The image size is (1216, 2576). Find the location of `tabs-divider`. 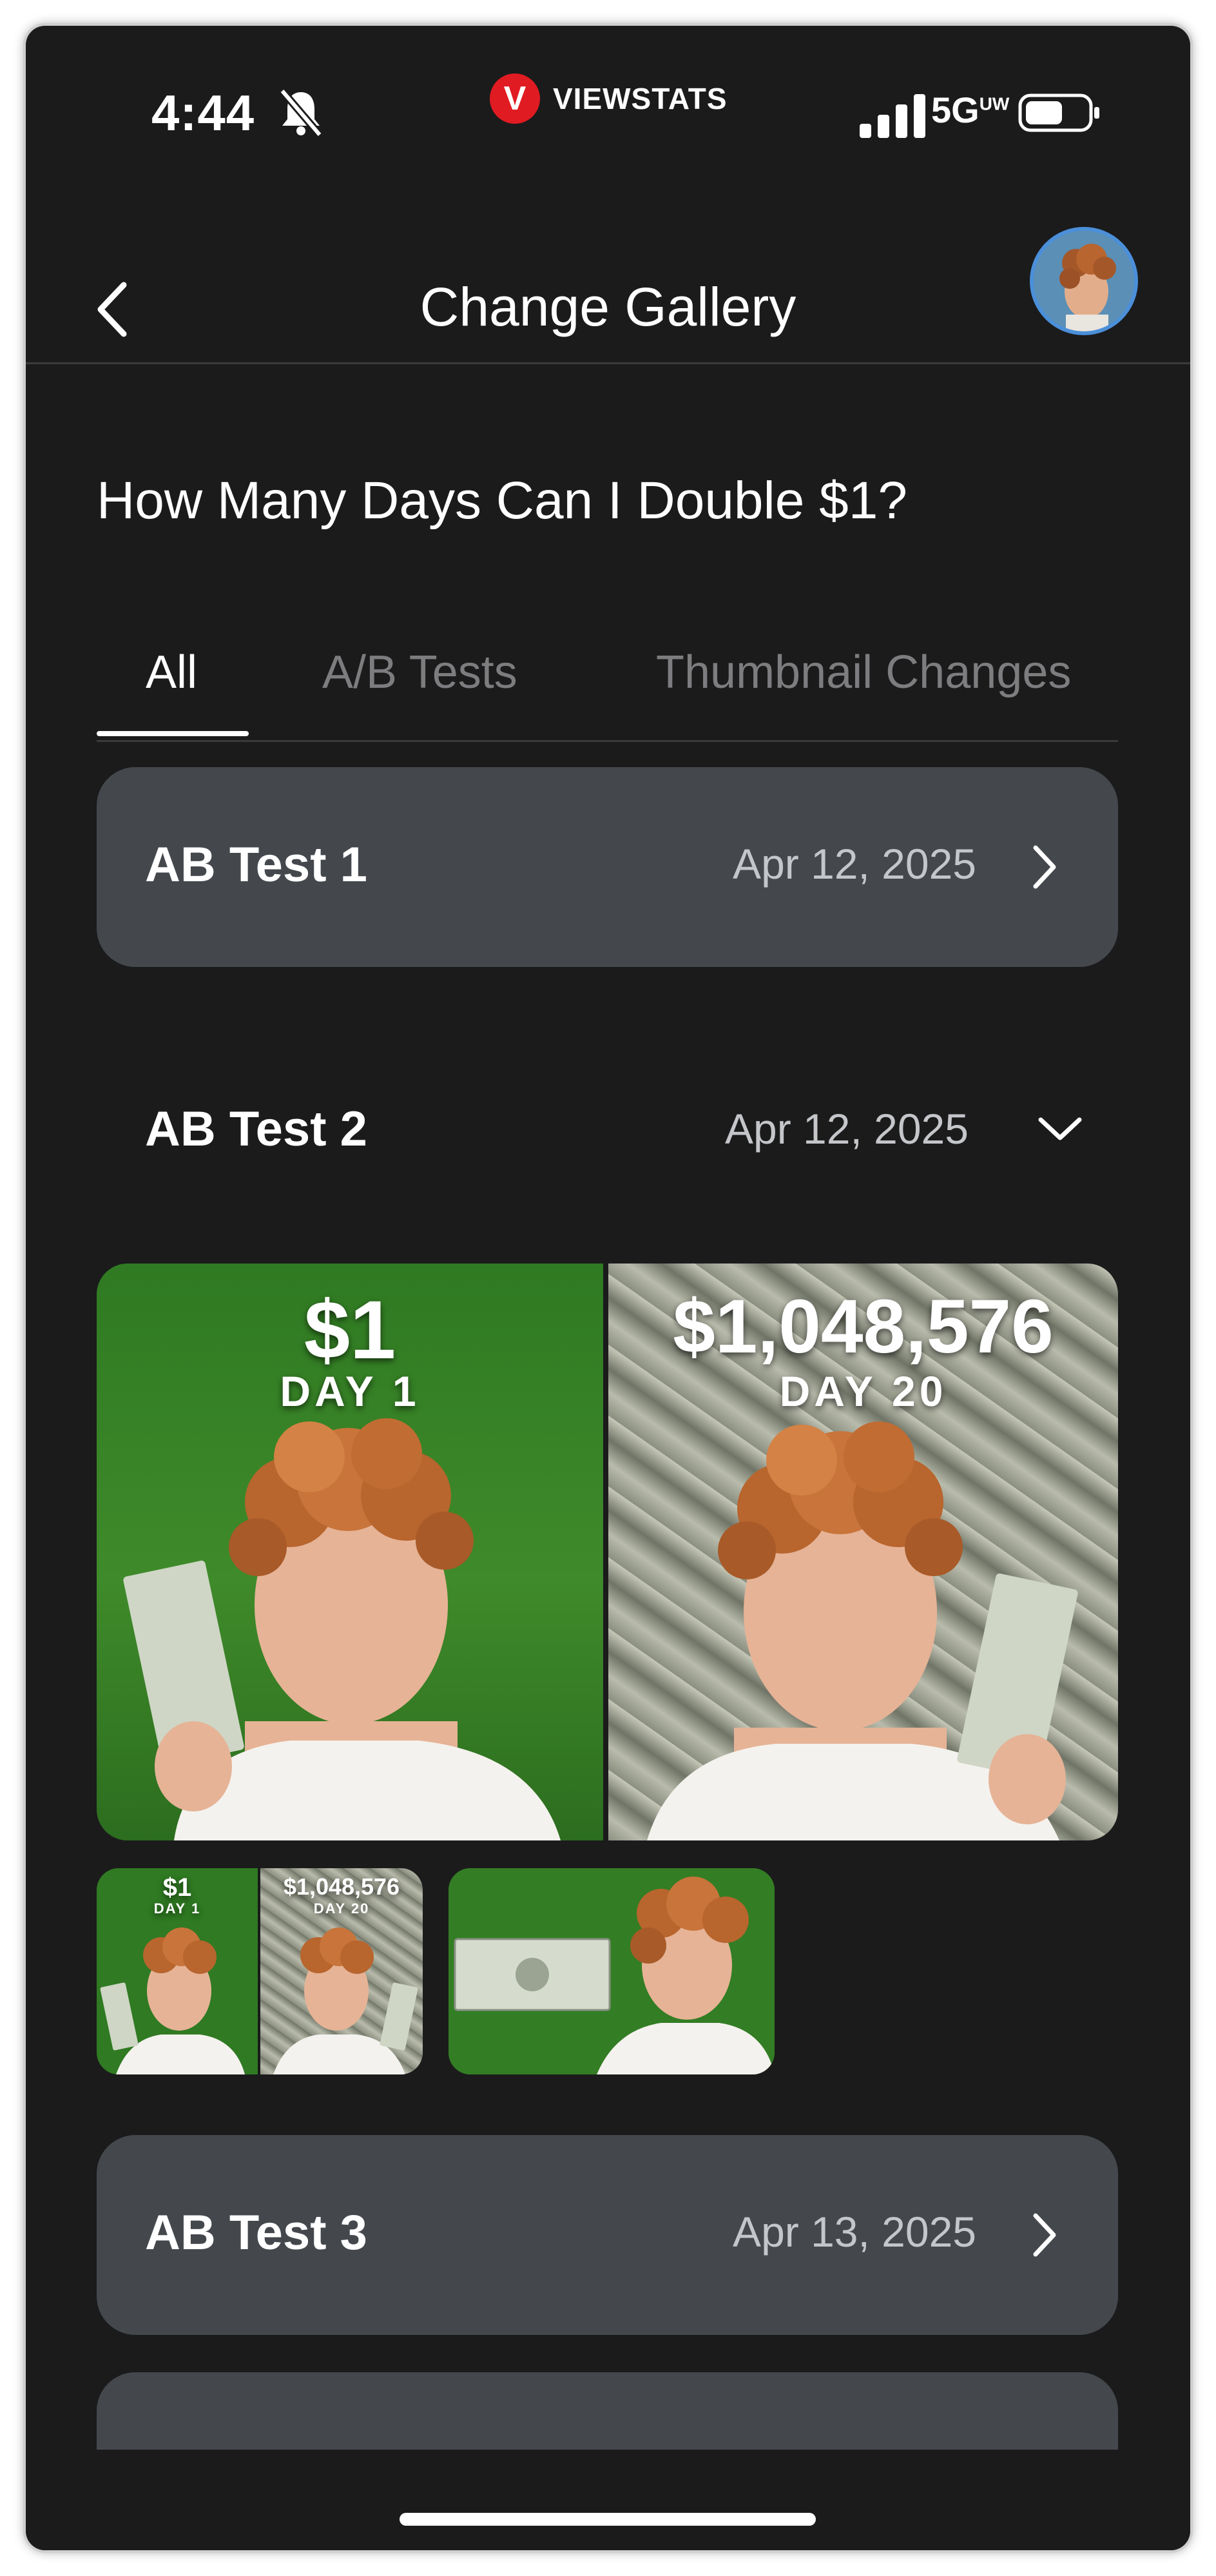

tabs-divider is located at coordinates (607, 741).